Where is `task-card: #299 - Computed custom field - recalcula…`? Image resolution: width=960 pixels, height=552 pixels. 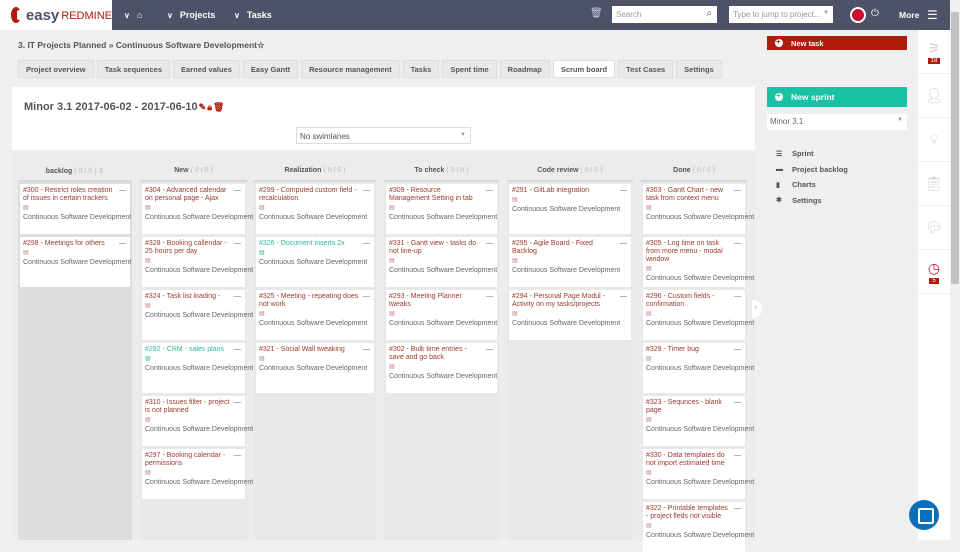
task-card: #299 - Computed custom field - recalcula… is located at coordinates (315, 209).